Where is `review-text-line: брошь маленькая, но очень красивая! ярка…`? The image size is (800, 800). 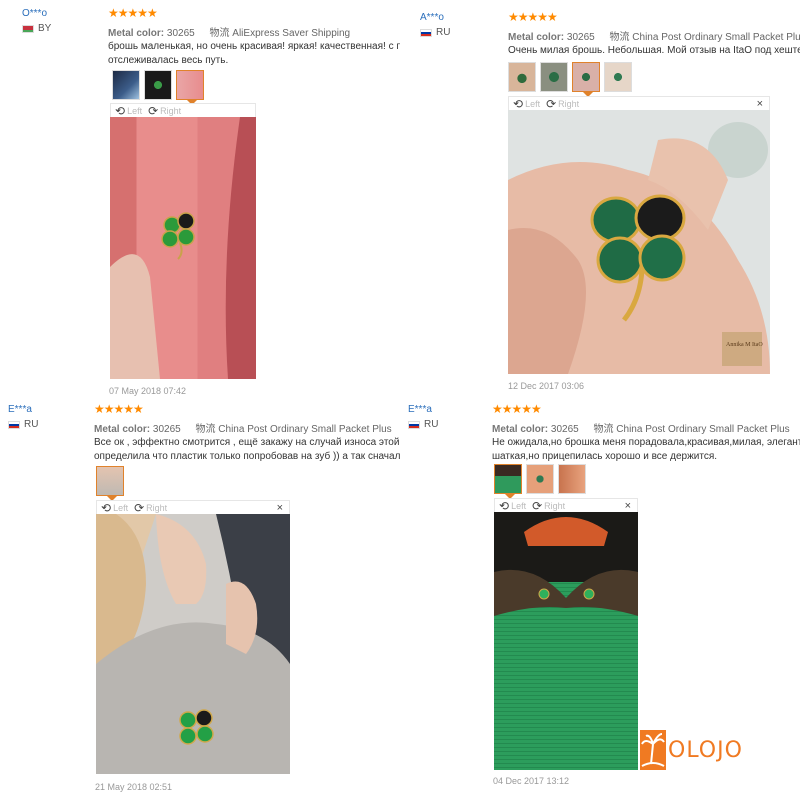 review-text-line: брошь маленькая, но очень красивая! ярка… is located at coordinates (254, 46).